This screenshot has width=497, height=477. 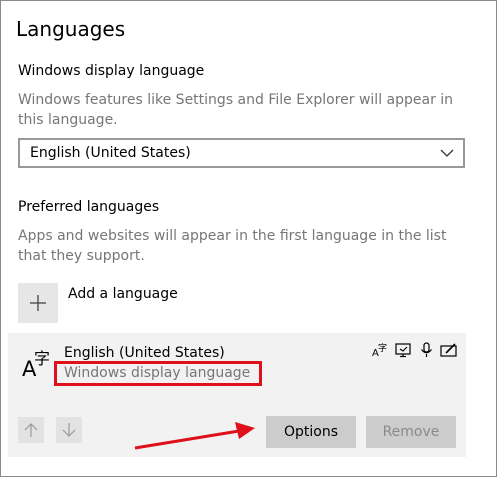 What do you see at coordinates (144, 353) in the screenshot?
I see `language-name: English (United States)` at bounding box center [144, 353].